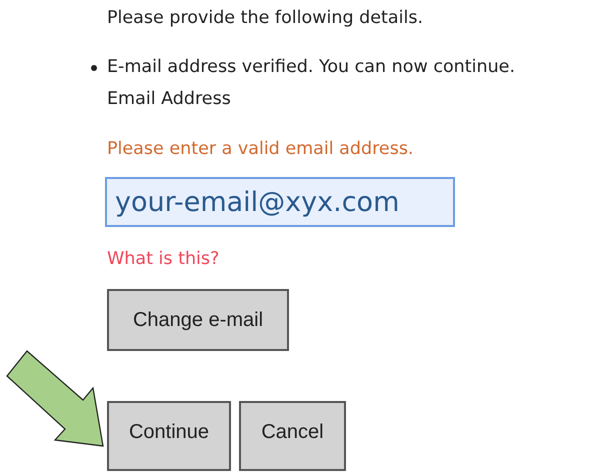 The height and width of the screenshot is (472, 600). Describe the element at coordinates (94, 68) in the screenshot. I see `bullet-icon` at that location.